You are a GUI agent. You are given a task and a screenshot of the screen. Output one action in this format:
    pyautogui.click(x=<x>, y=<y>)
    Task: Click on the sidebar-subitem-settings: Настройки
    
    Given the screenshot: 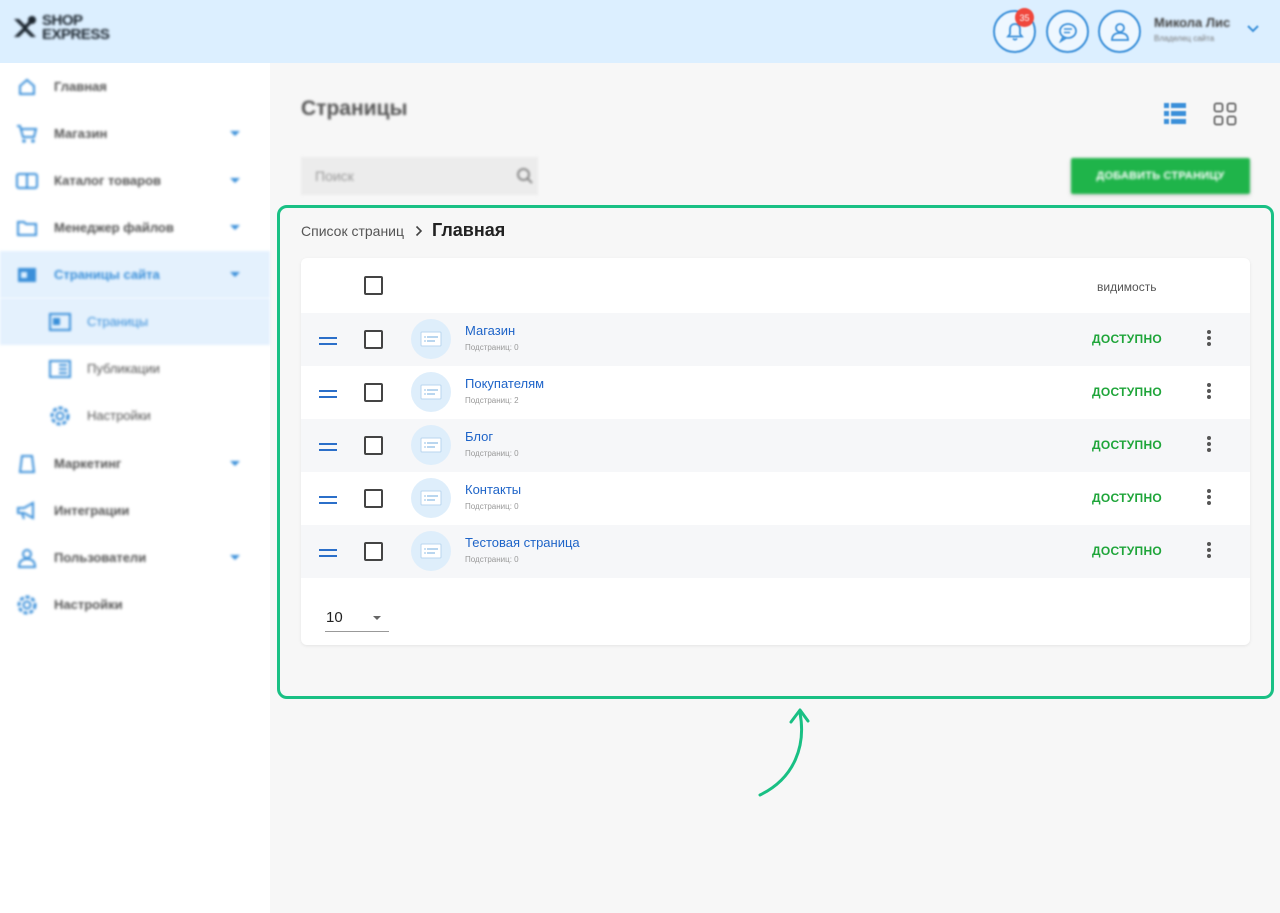 What is the action you would take?
    pyautogui.click(x=135, y=415)
    